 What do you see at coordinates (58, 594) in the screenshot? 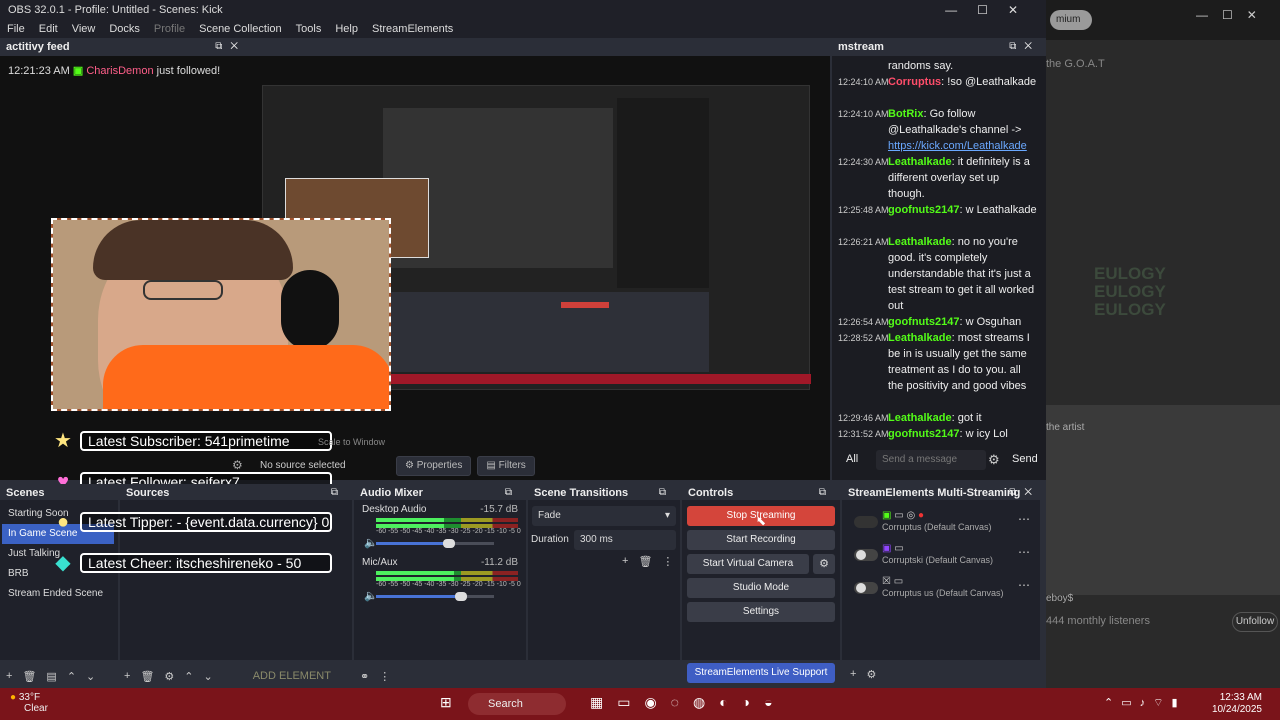
I see `scene-item: Stream Ended Scene` at bounding box center [58, 594].